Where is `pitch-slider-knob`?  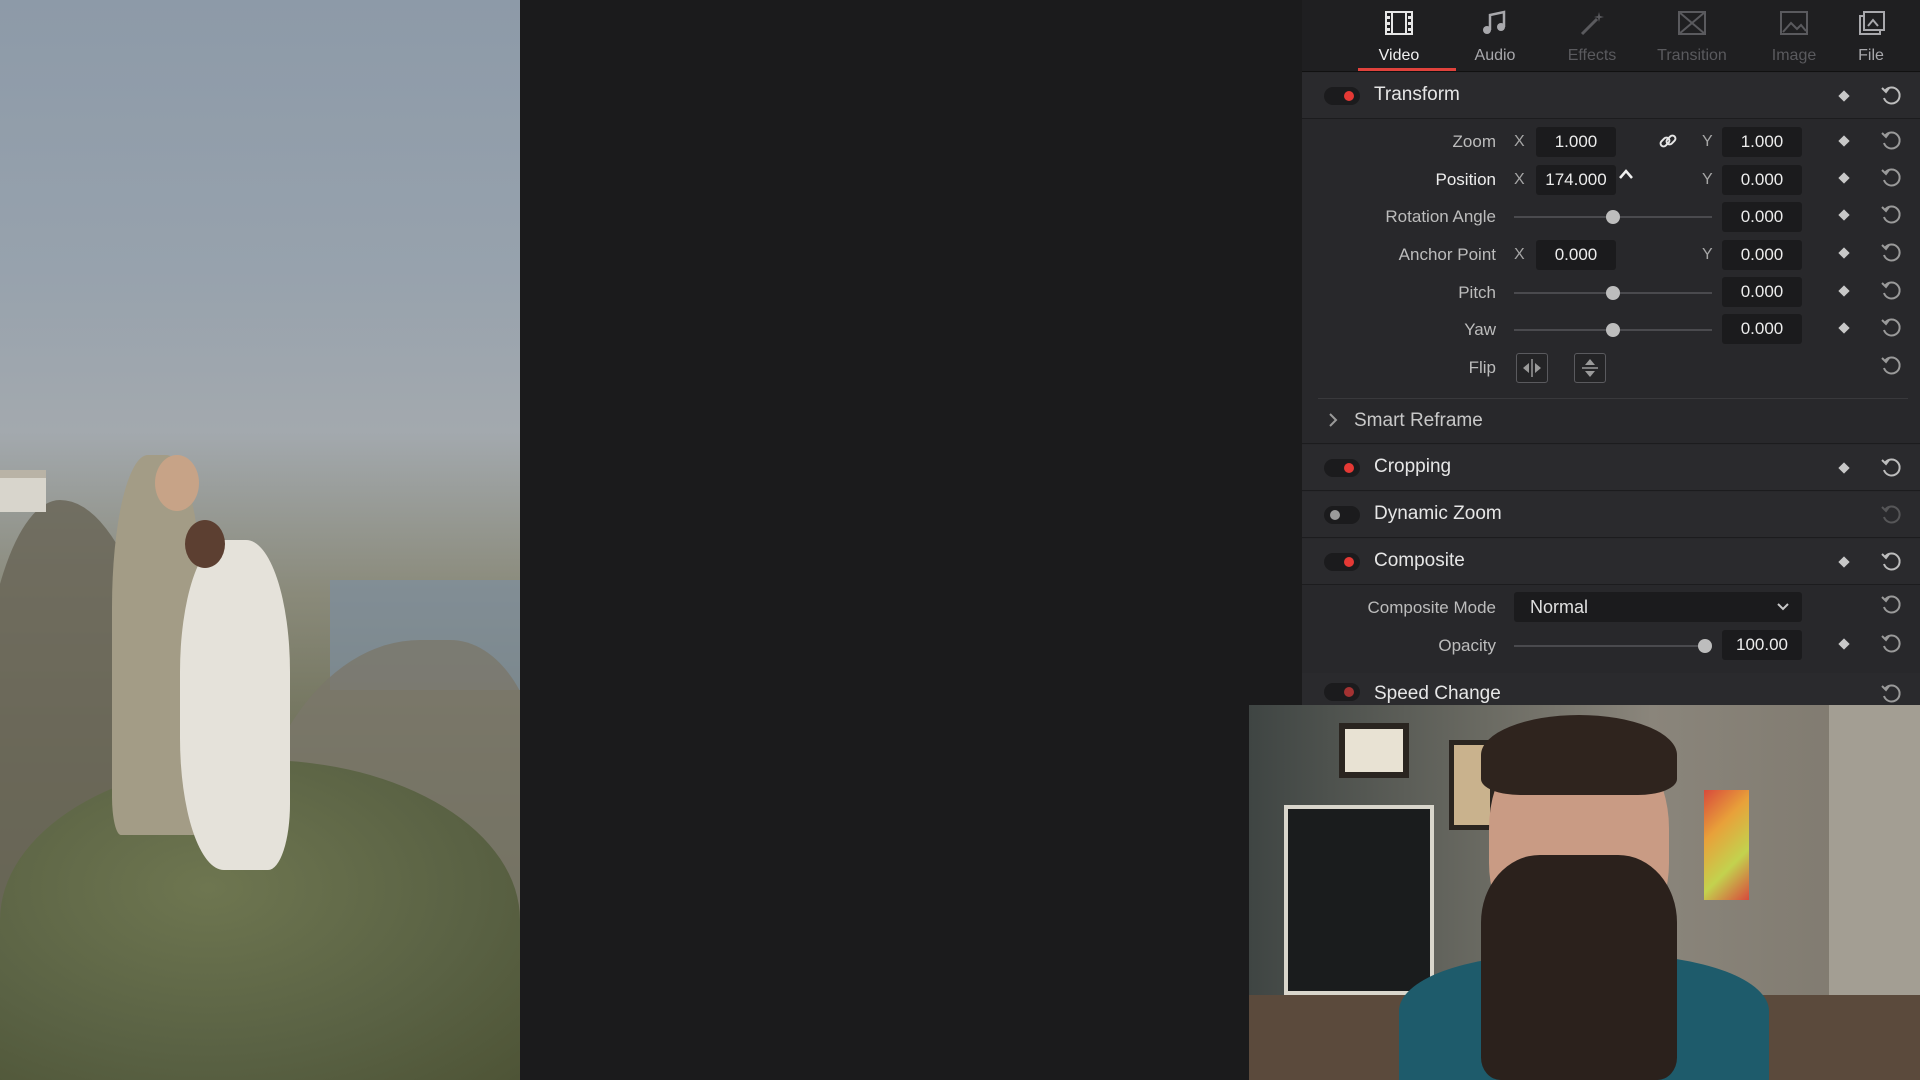 pitch-slider-knob is located at coordinates (1613, 293).